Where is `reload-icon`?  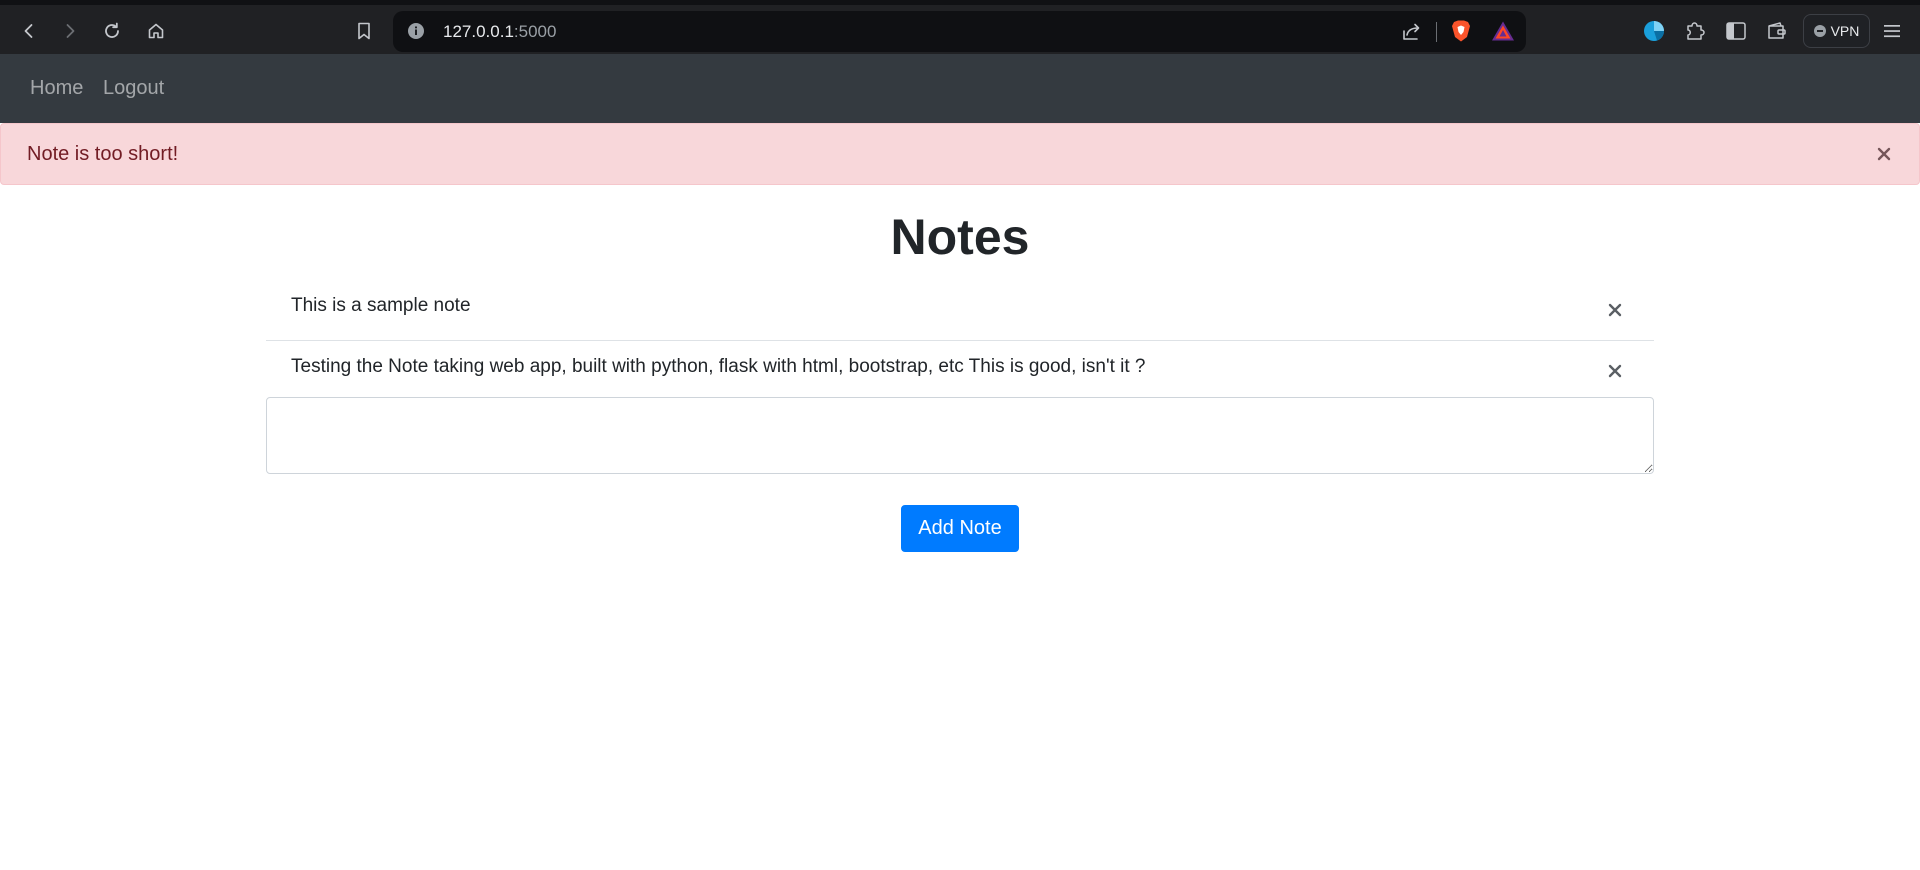
reload-icon is located at coordinates (112, 30).